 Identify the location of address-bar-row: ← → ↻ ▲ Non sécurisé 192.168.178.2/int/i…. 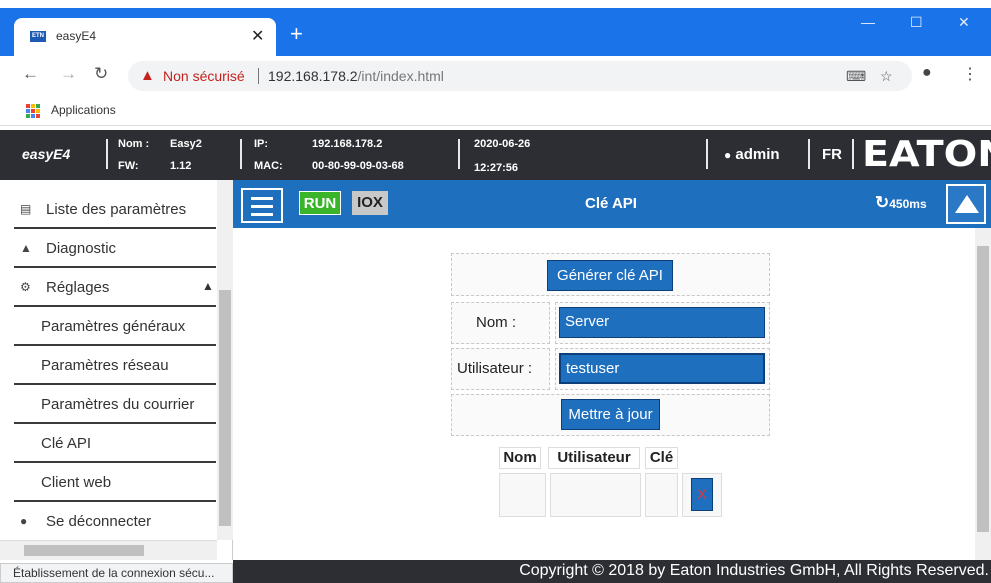
(495, 76).